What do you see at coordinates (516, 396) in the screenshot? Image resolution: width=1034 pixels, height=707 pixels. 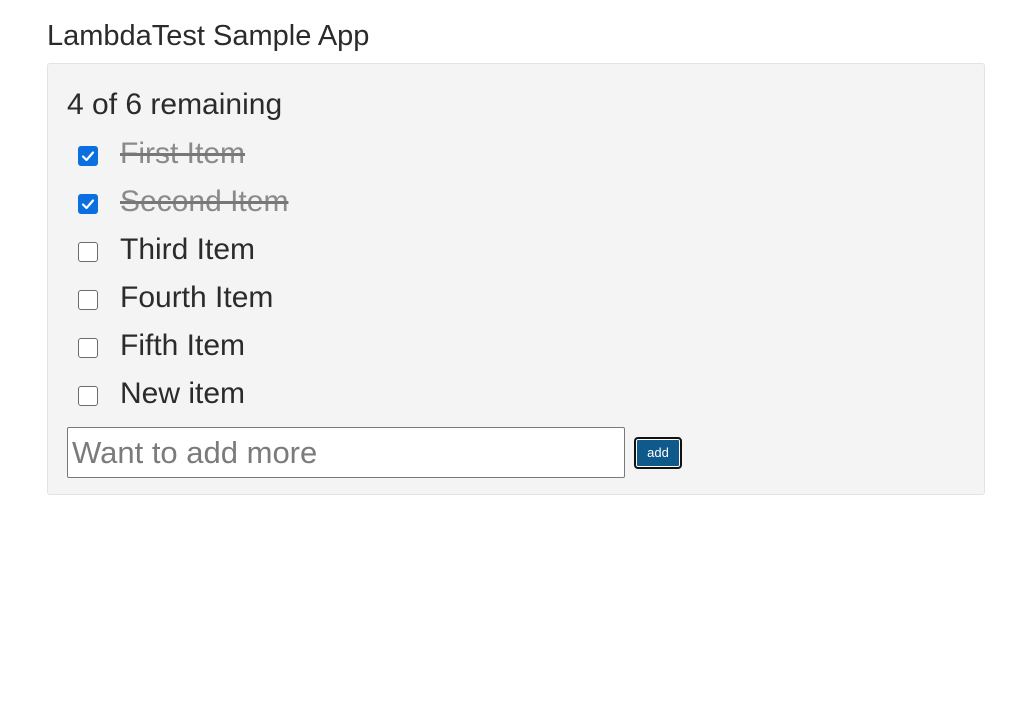 I see `todo-item: New item` at bounding box center [516, 396].